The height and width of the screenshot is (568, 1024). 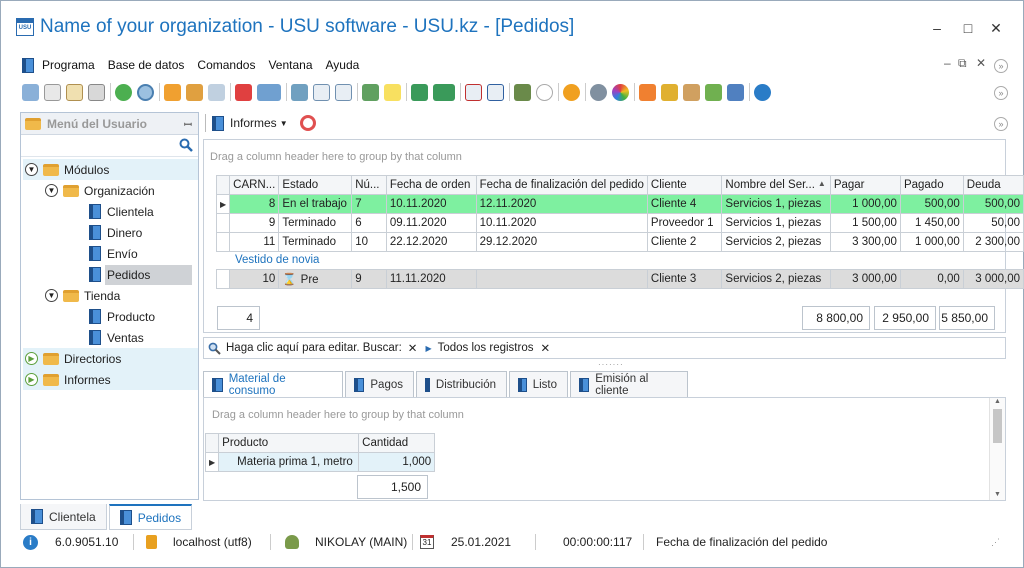 What do you see at coordinates (226, 65) in the screenshot?
I see `menu-comandos: Comandos` at bounding box center [226, 65].